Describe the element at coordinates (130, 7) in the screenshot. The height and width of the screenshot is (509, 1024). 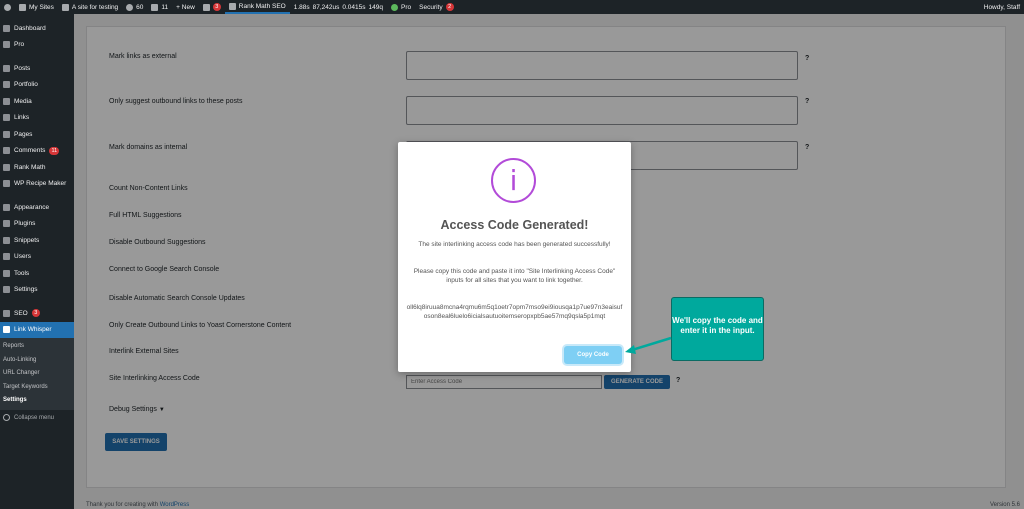
I see `updates-icon` at that location.